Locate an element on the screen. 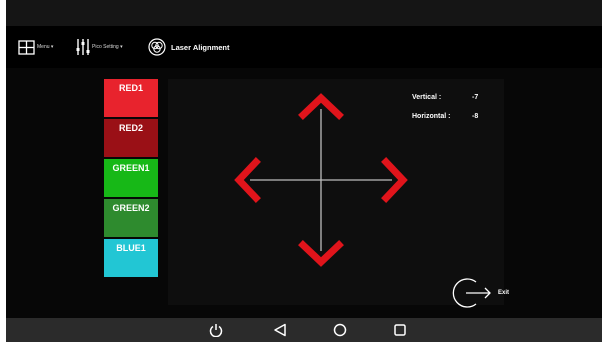  color-button-red1: RED1 is located at coordinates (131, 98).